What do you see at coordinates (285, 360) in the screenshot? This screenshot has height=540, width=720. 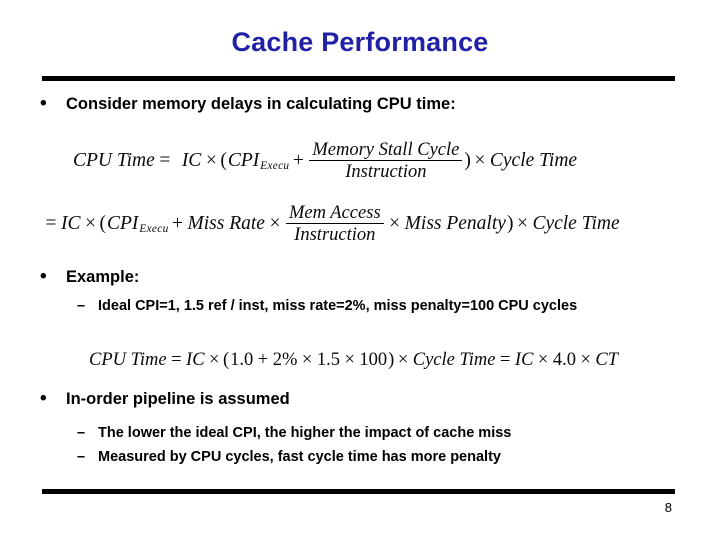 I see `eq3-miss-rate-pct: 2%` at bounding box center [285, 360].